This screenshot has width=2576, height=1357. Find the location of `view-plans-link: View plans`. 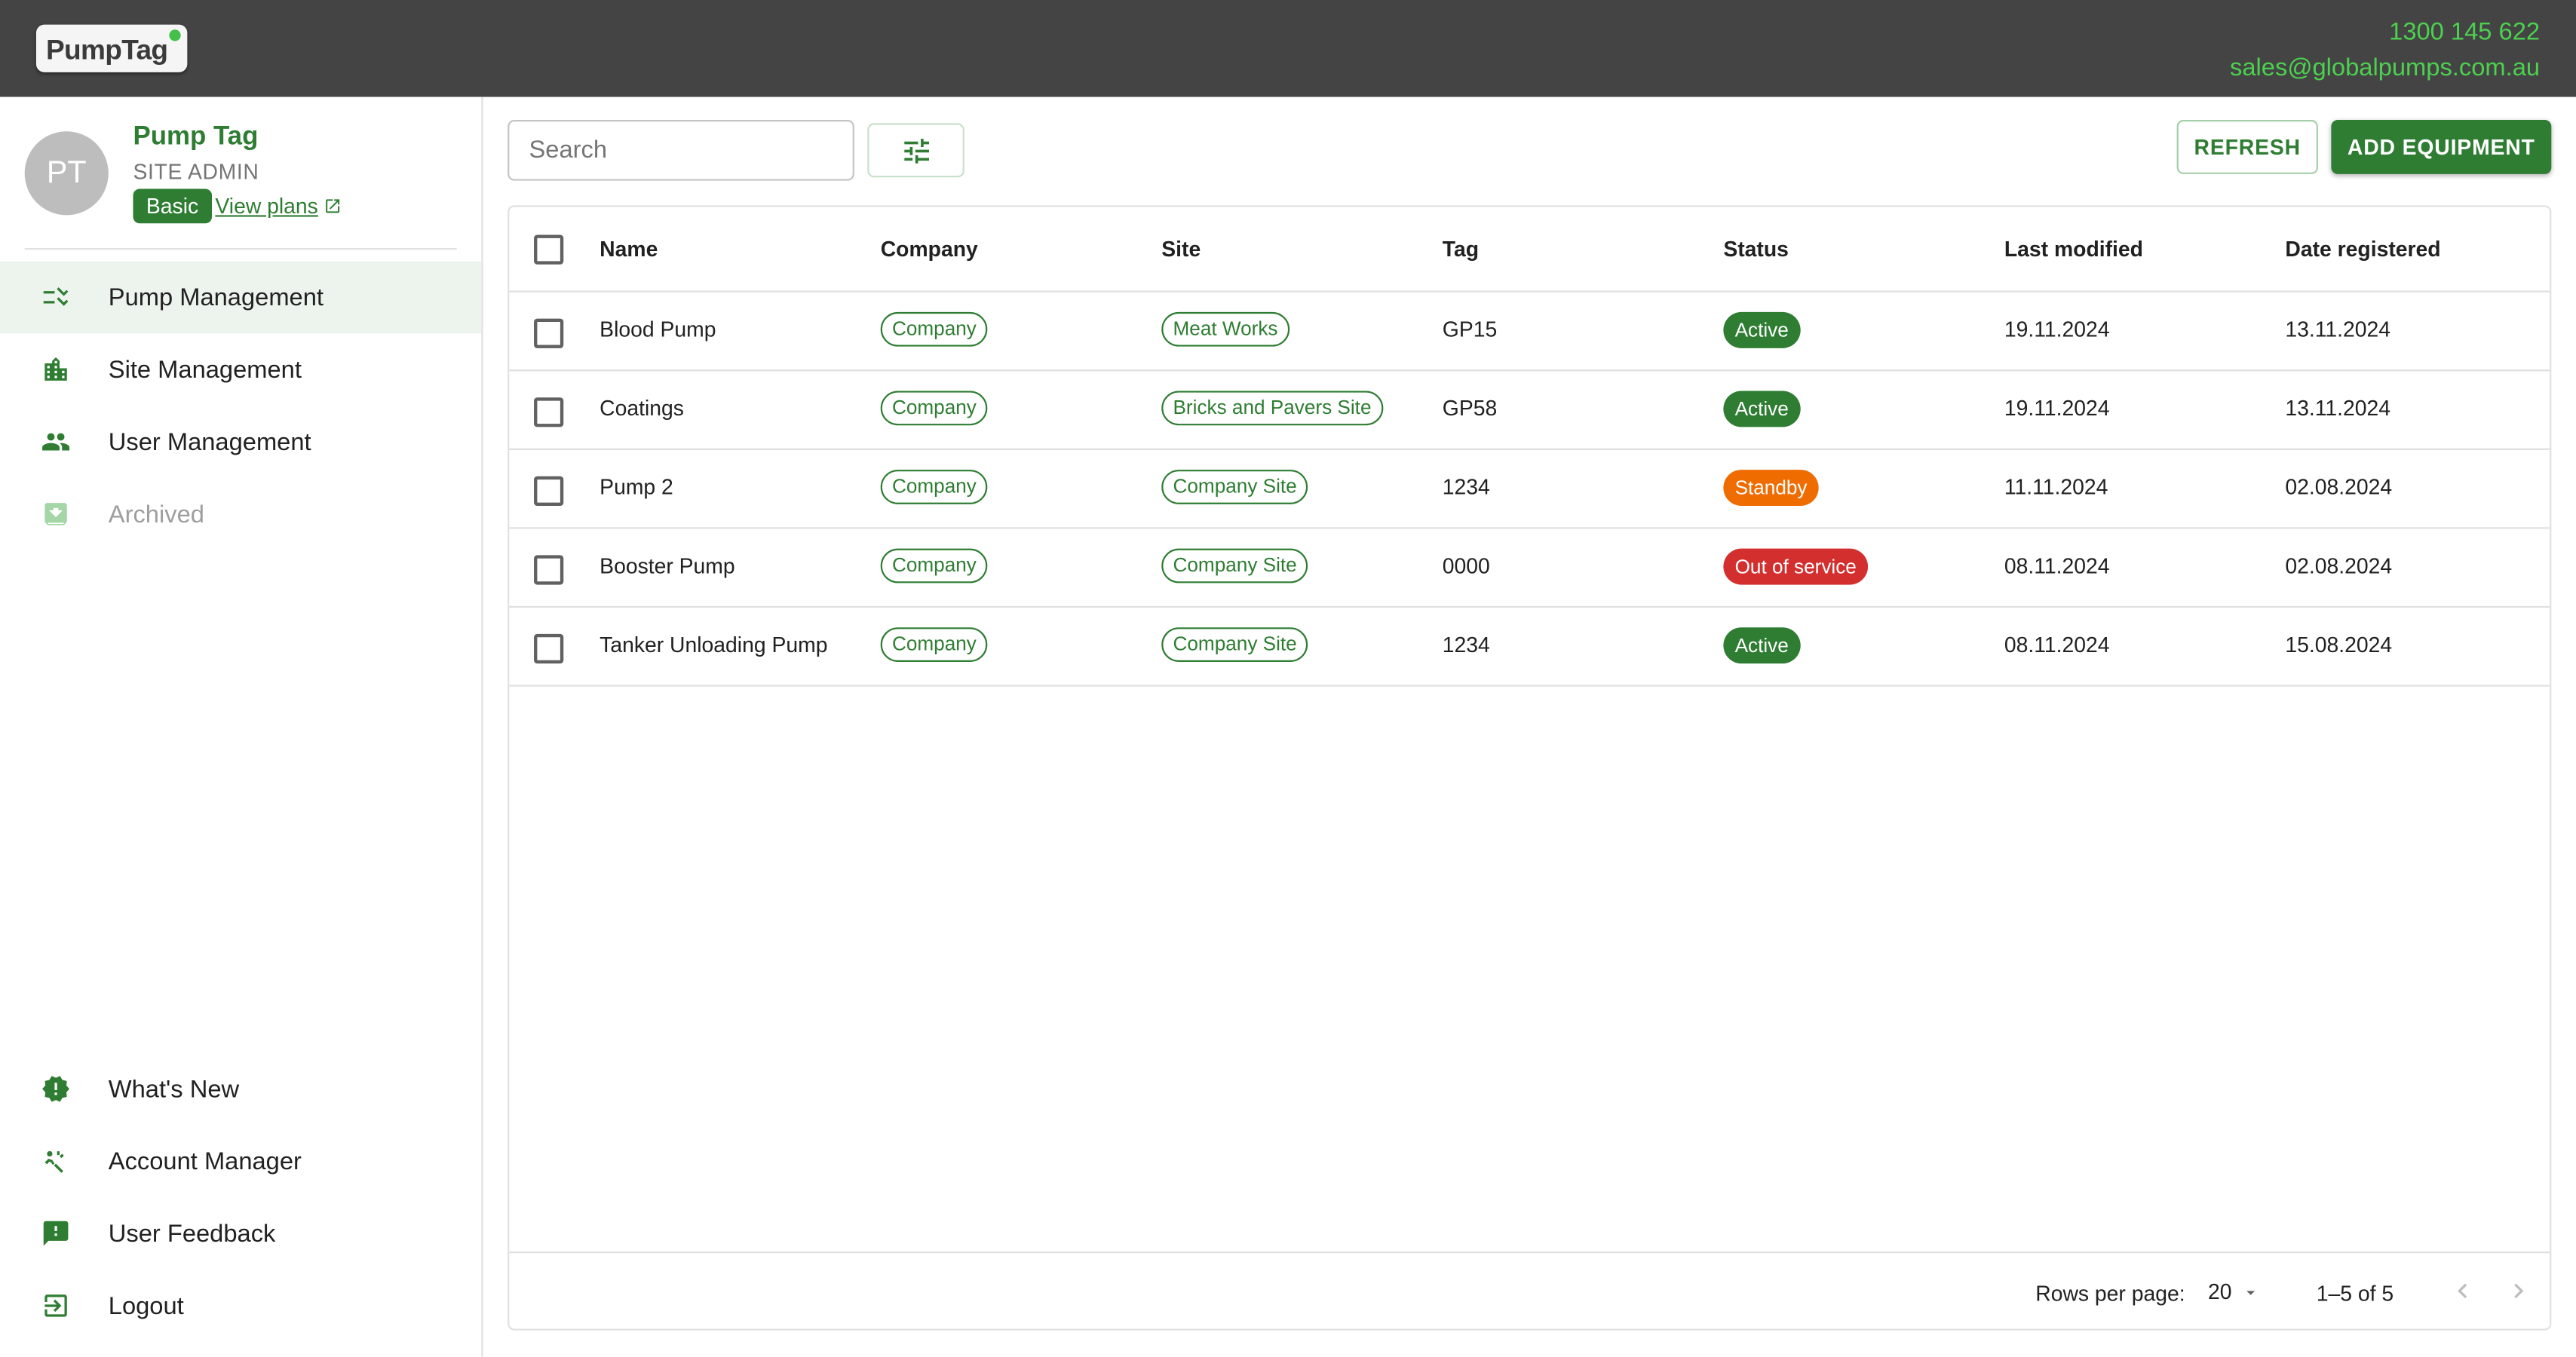

view-plans-link: View plans is located at coordinates (278, 207).